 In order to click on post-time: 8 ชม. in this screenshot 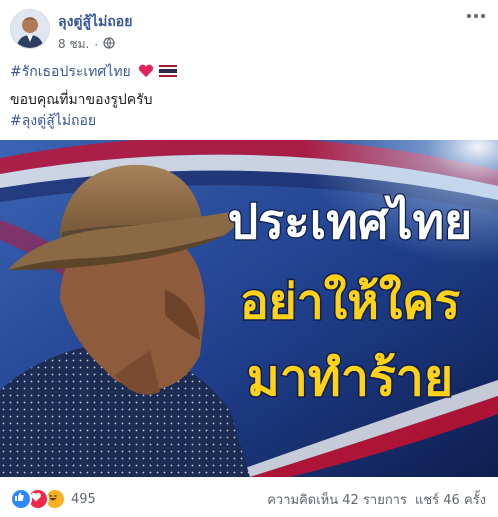, I will do `click(73, 44)`.